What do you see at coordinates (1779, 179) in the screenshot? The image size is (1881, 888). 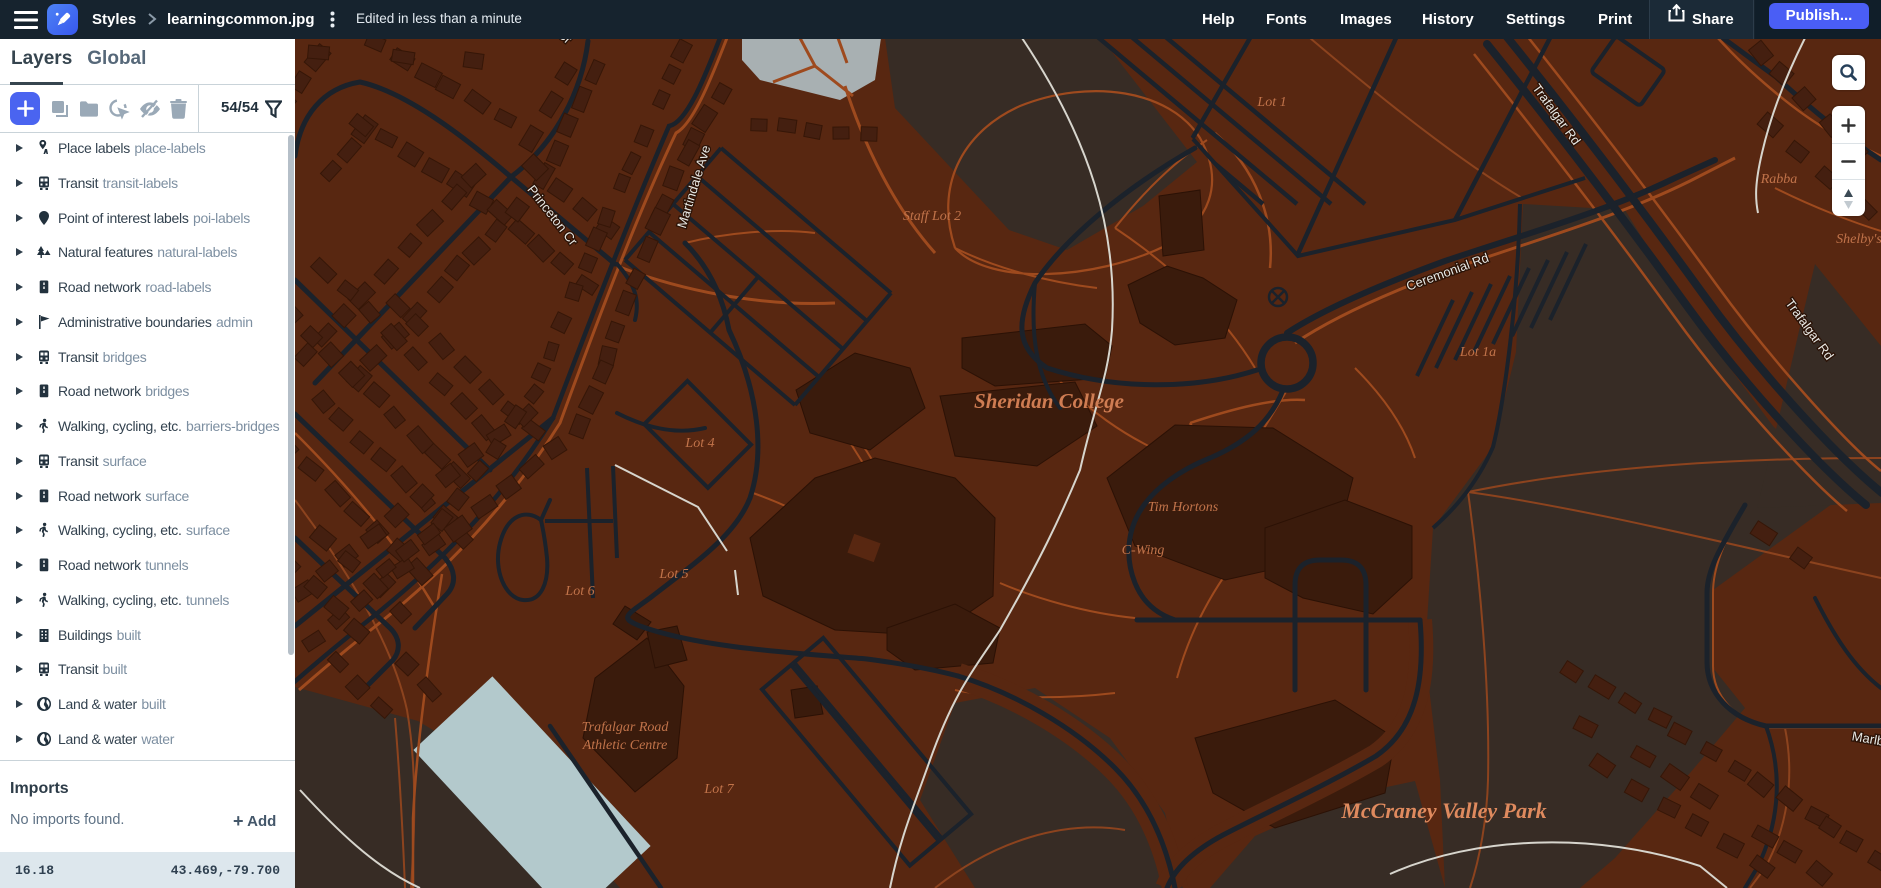 I see `svg-text: Rabba` at bounding box center [1779, 179].